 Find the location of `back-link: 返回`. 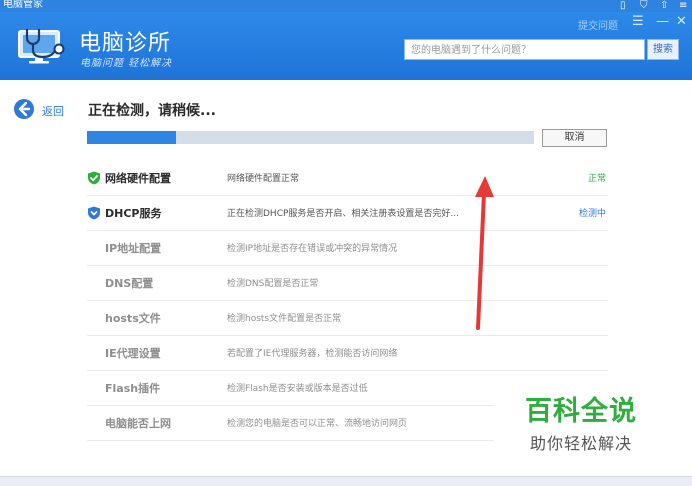

back-link: 返回 is located at coordinates (53, 111).